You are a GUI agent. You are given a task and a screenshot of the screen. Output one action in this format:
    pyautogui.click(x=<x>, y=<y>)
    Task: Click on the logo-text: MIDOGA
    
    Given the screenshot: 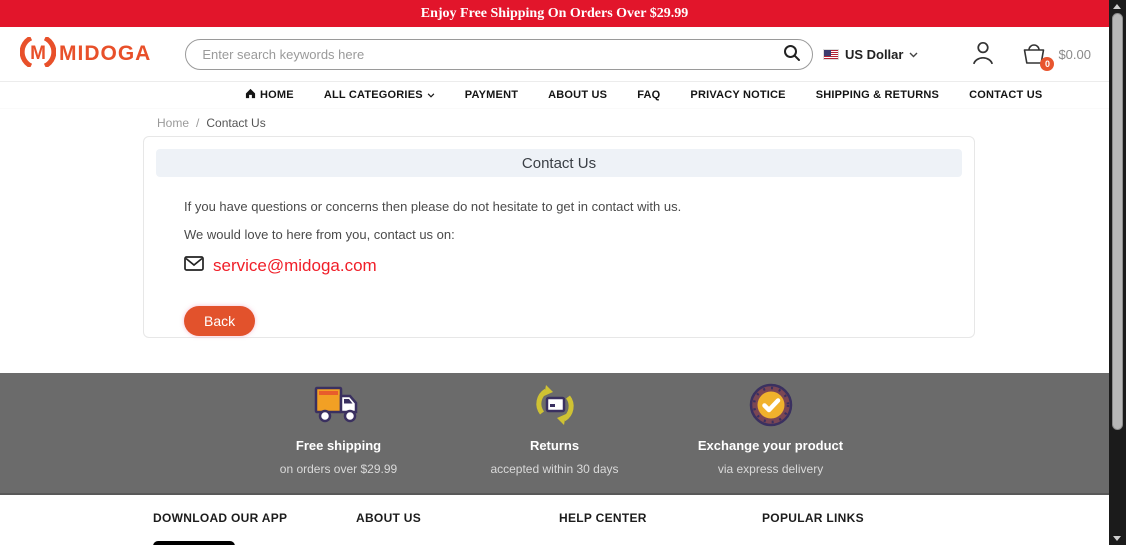 What is the action you would take?
    pyautogui.click(x=105, y=53)
    